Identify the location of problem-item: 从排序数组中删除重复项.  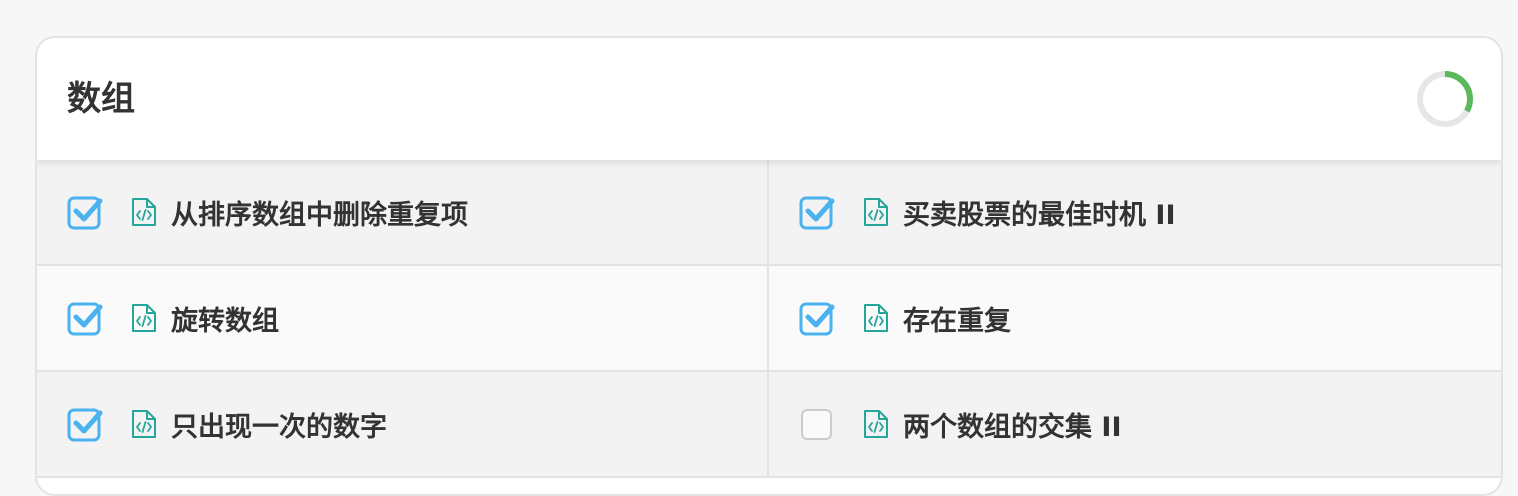
(403, 213).